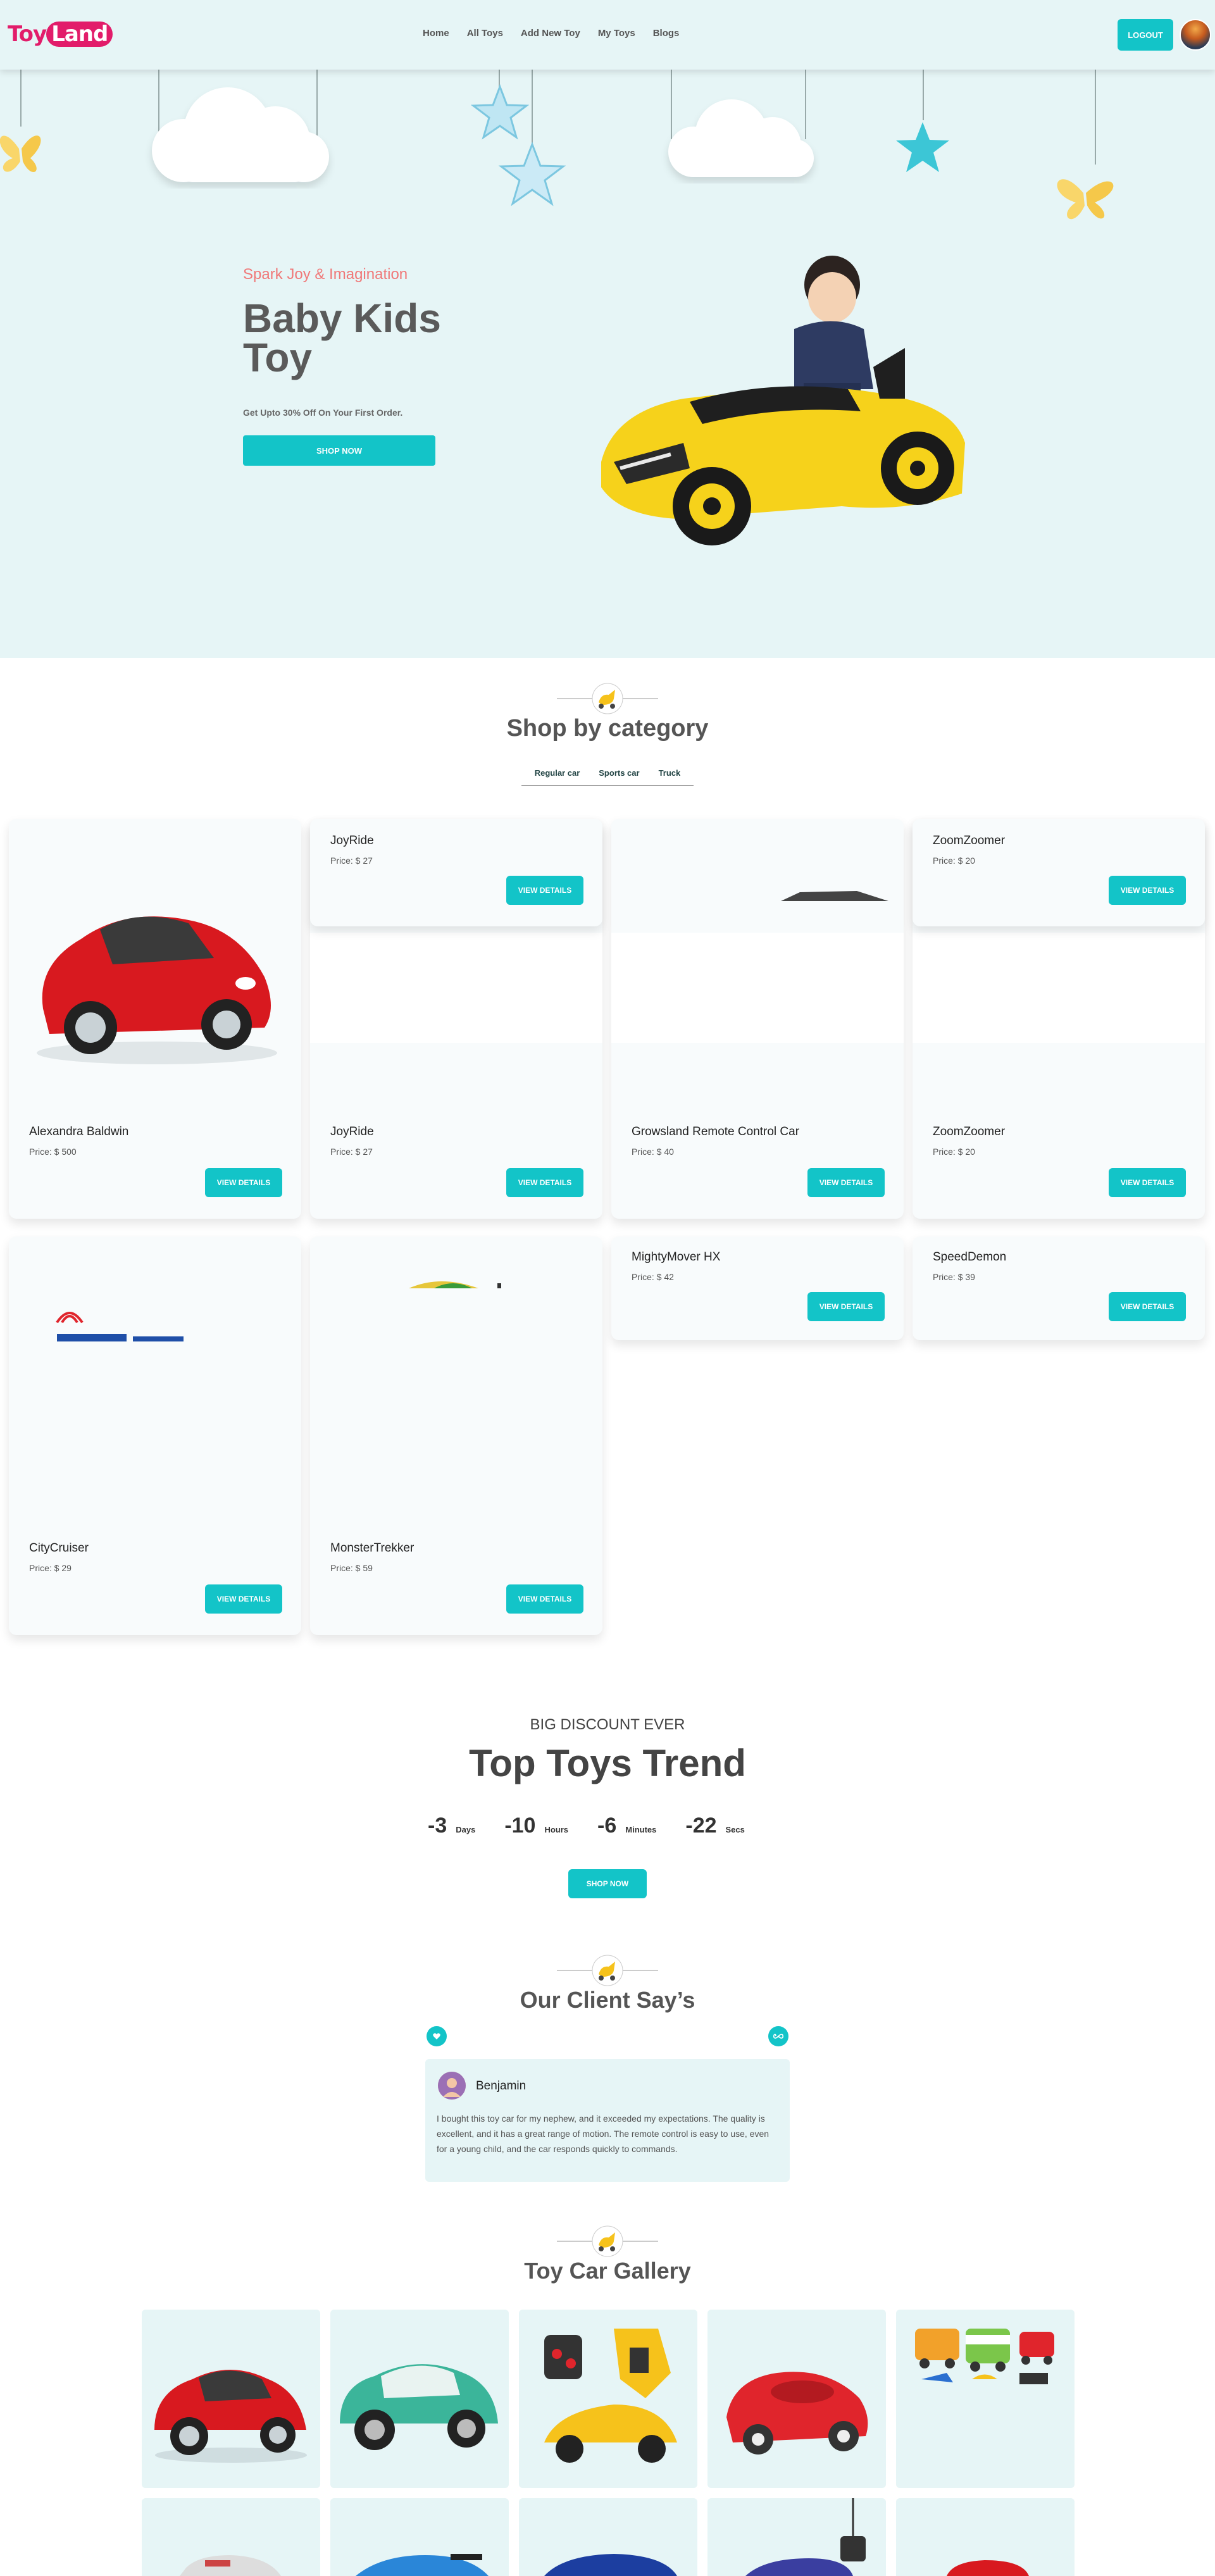 This screenshot has width=1215, height=2576. Describe the element at coordinates (452, 2086) in the screenshot. I see `reviewer-avatar` at that location.